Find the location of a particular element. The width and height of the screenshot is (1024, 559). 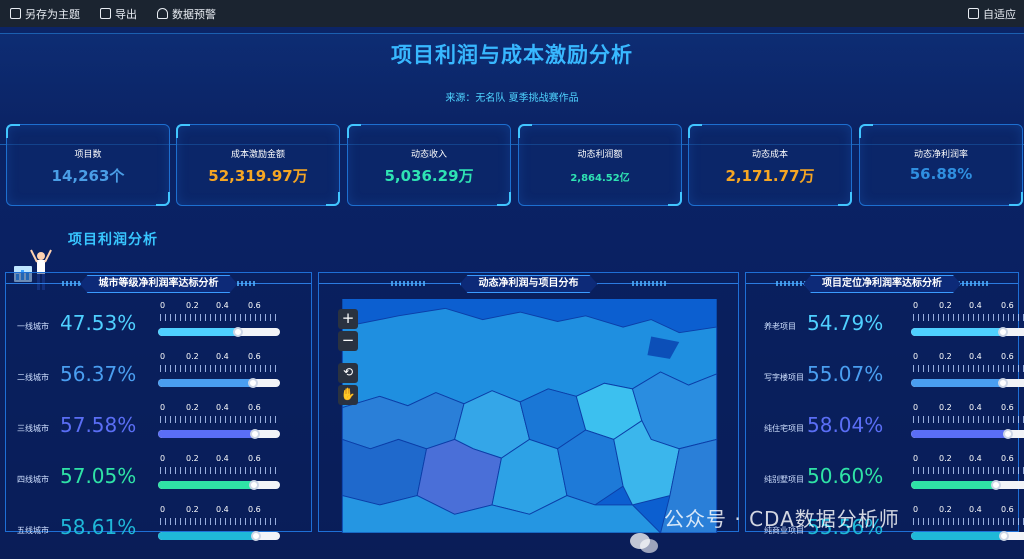

data-alert-label: 数据预警 is located at coordinates (194, 14).